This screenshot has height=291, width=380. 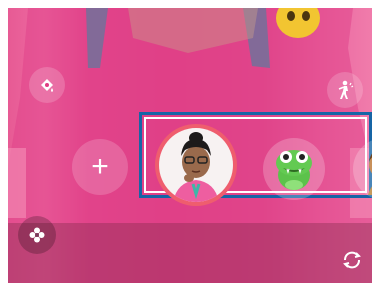 I want to click on add-emoji-button: +, so click(x=100, y=167).